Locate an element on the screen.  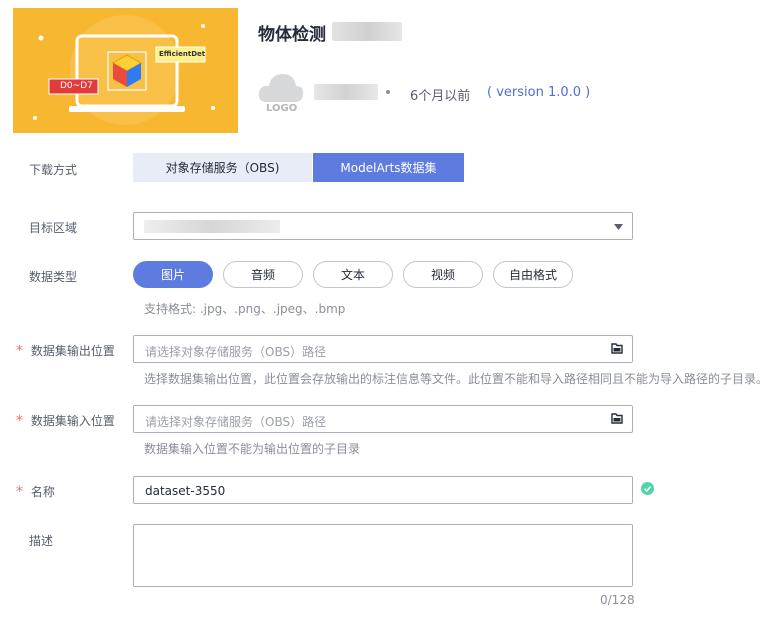
data-type-hint: 支持格式: .jpg、.png、.jpeg、.bmp is located at coordinates (245, 309).